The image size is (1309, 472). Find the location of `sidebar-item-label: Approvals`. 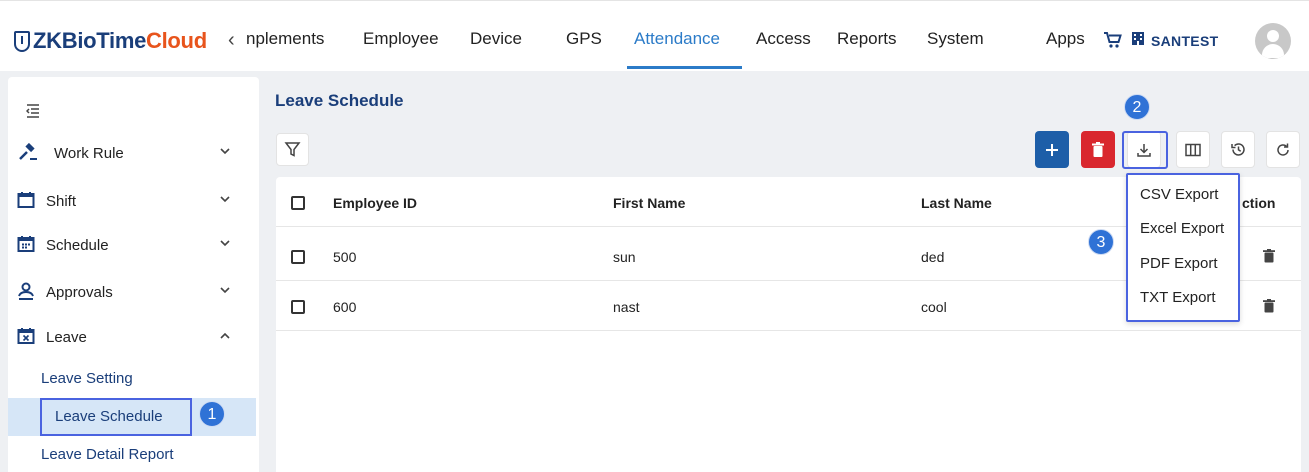

sidebar-item-label: Approvals is located at coordinates (79, 292).